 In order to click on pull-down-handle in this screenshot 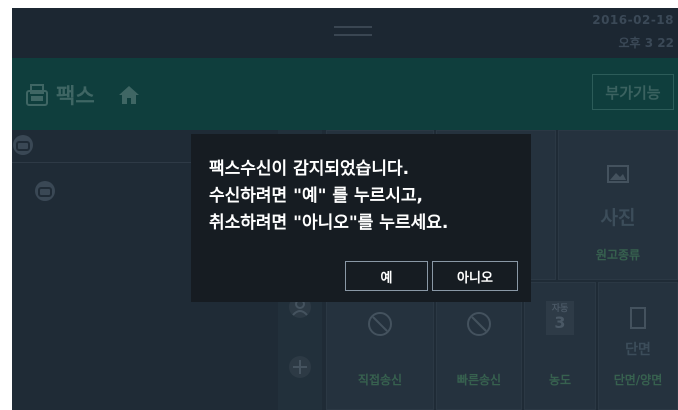, I will do `click(353, 31)`.